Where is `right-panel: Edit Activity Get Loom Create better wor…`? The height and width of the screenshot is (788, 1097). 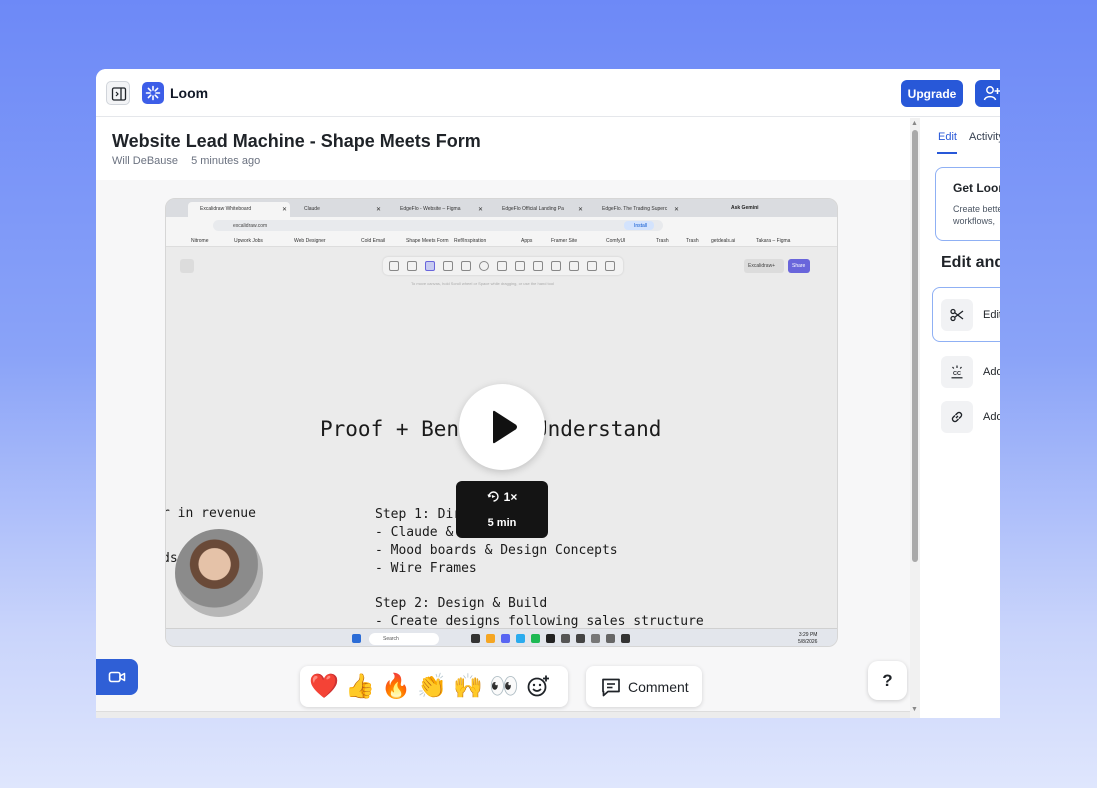
right-panel: Edit Activity Get Loom Create better wor… is located at coordinates (960, 418).